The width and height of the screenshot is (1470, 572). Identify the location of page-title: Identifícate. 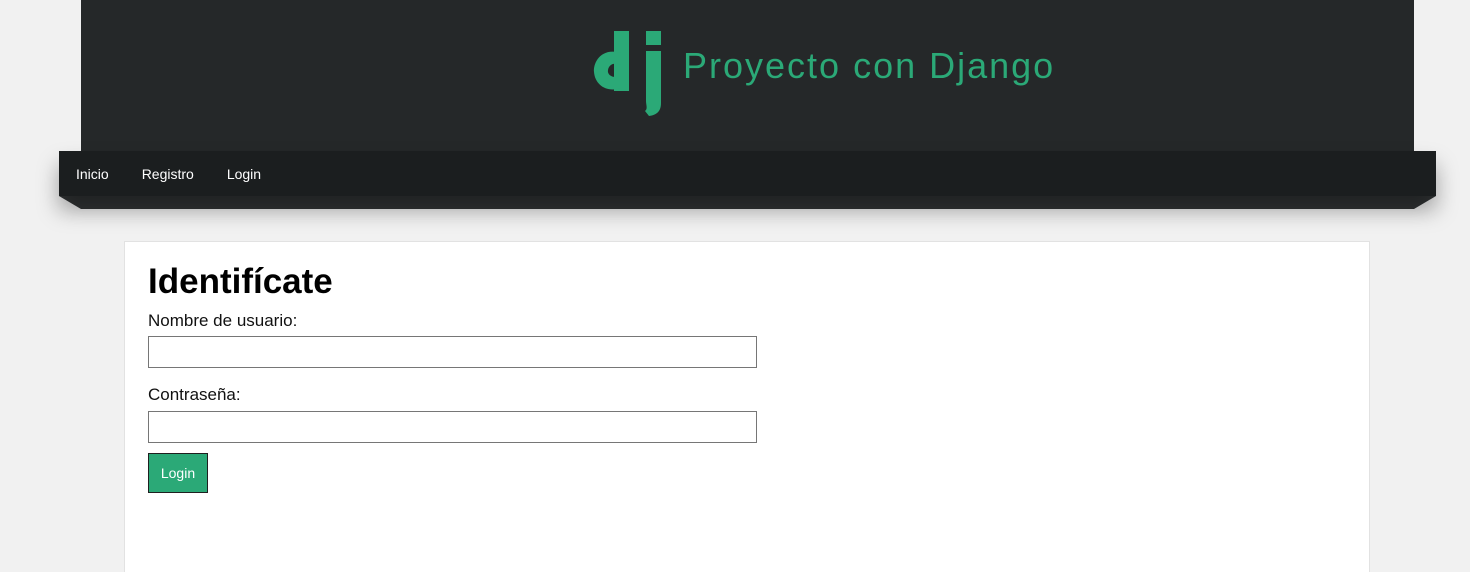
(240, 281).